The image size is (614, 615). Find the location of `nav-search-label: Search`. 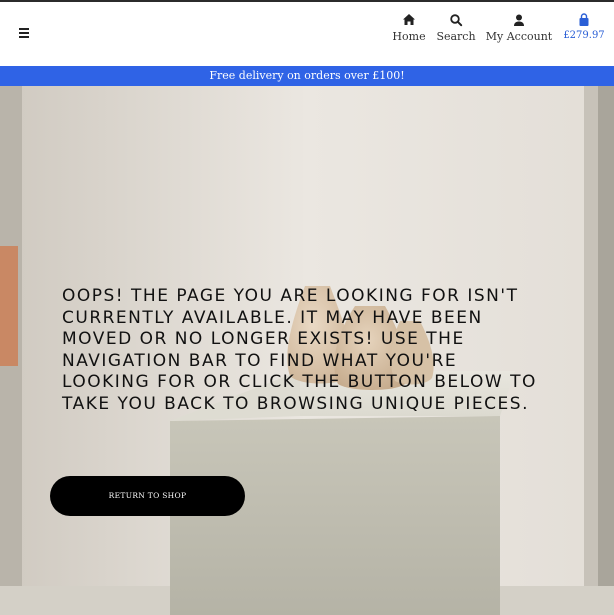

nav-search-label: Search is located at coordinates (456, 36).